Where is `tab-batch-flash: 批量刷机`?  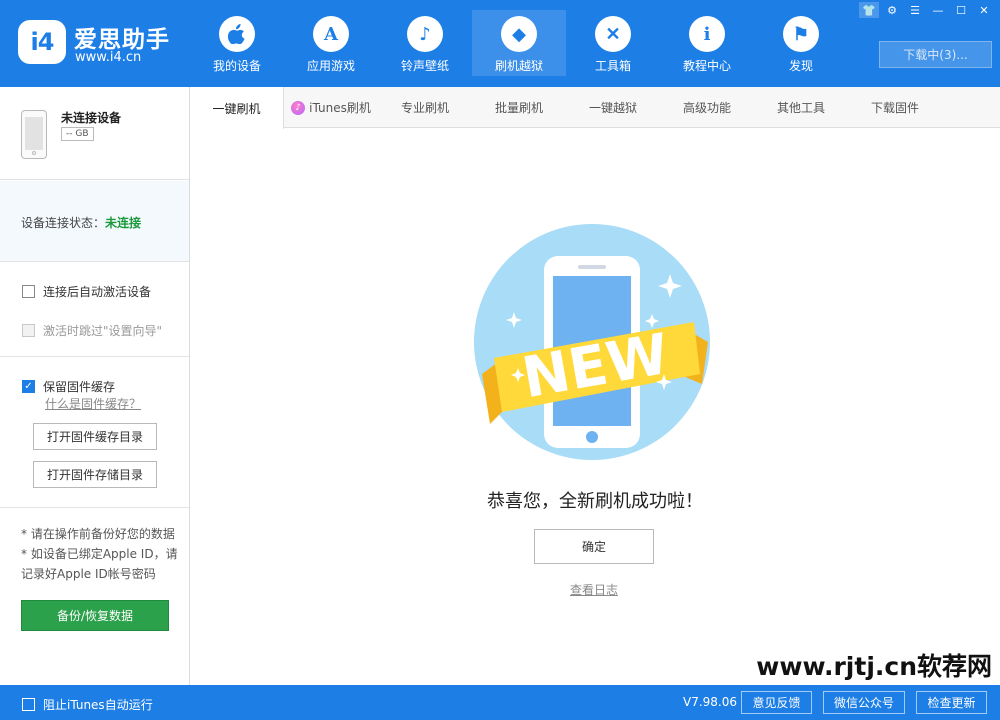 tab-batch-flash: 批量刷机 is located at coordinates (519, 107).